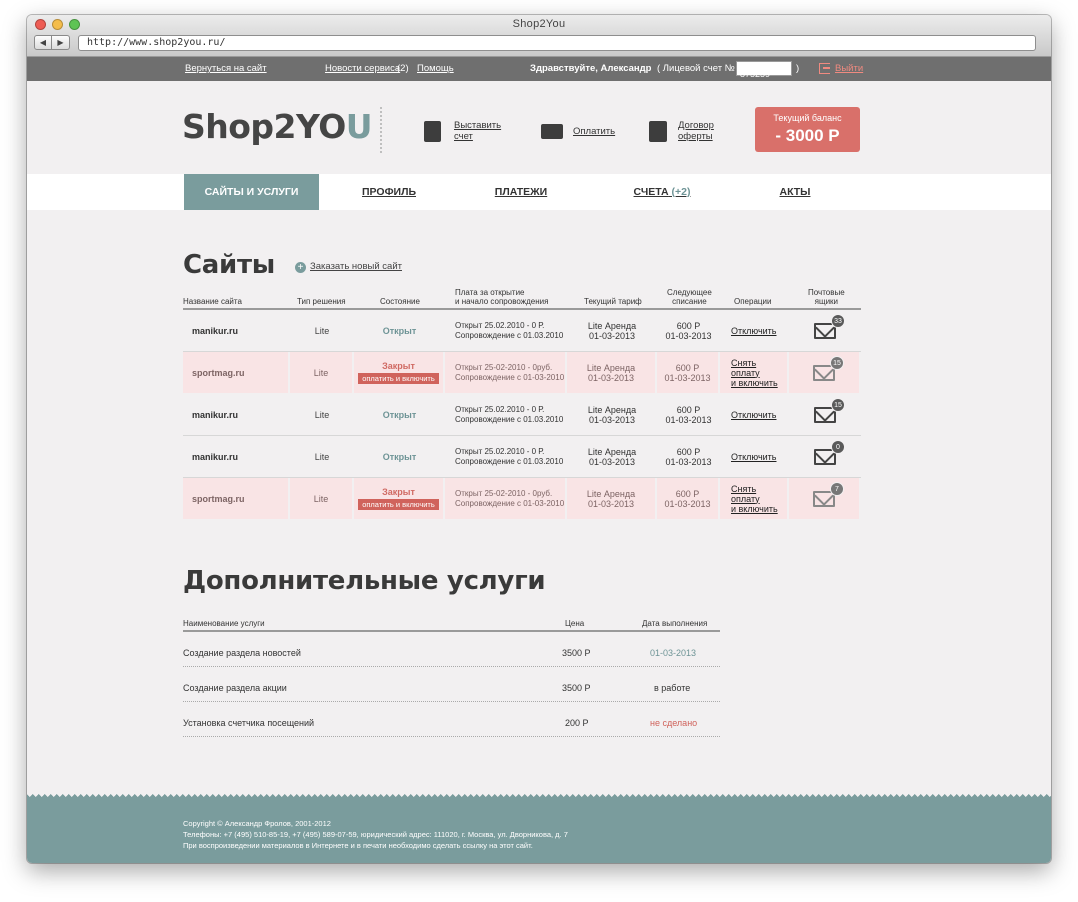  Describe the element at coordinates (510, 377) in the screenshot. I see `fee-support: Сопровождение с 01-03-2010` at that location.